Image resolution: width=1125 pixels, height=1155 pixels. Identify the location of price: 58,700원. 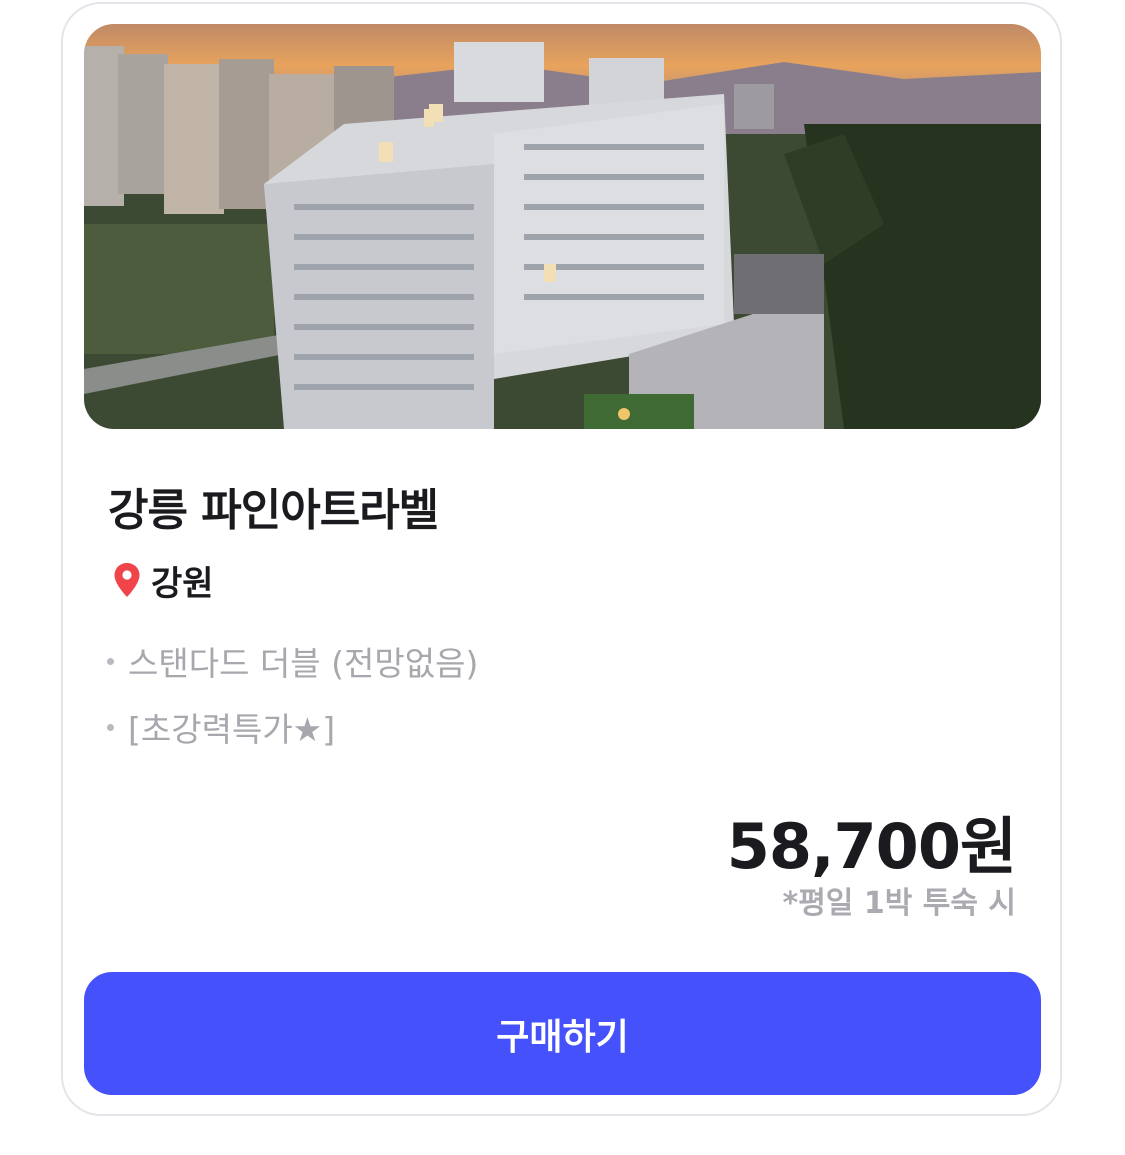
(871, 846).